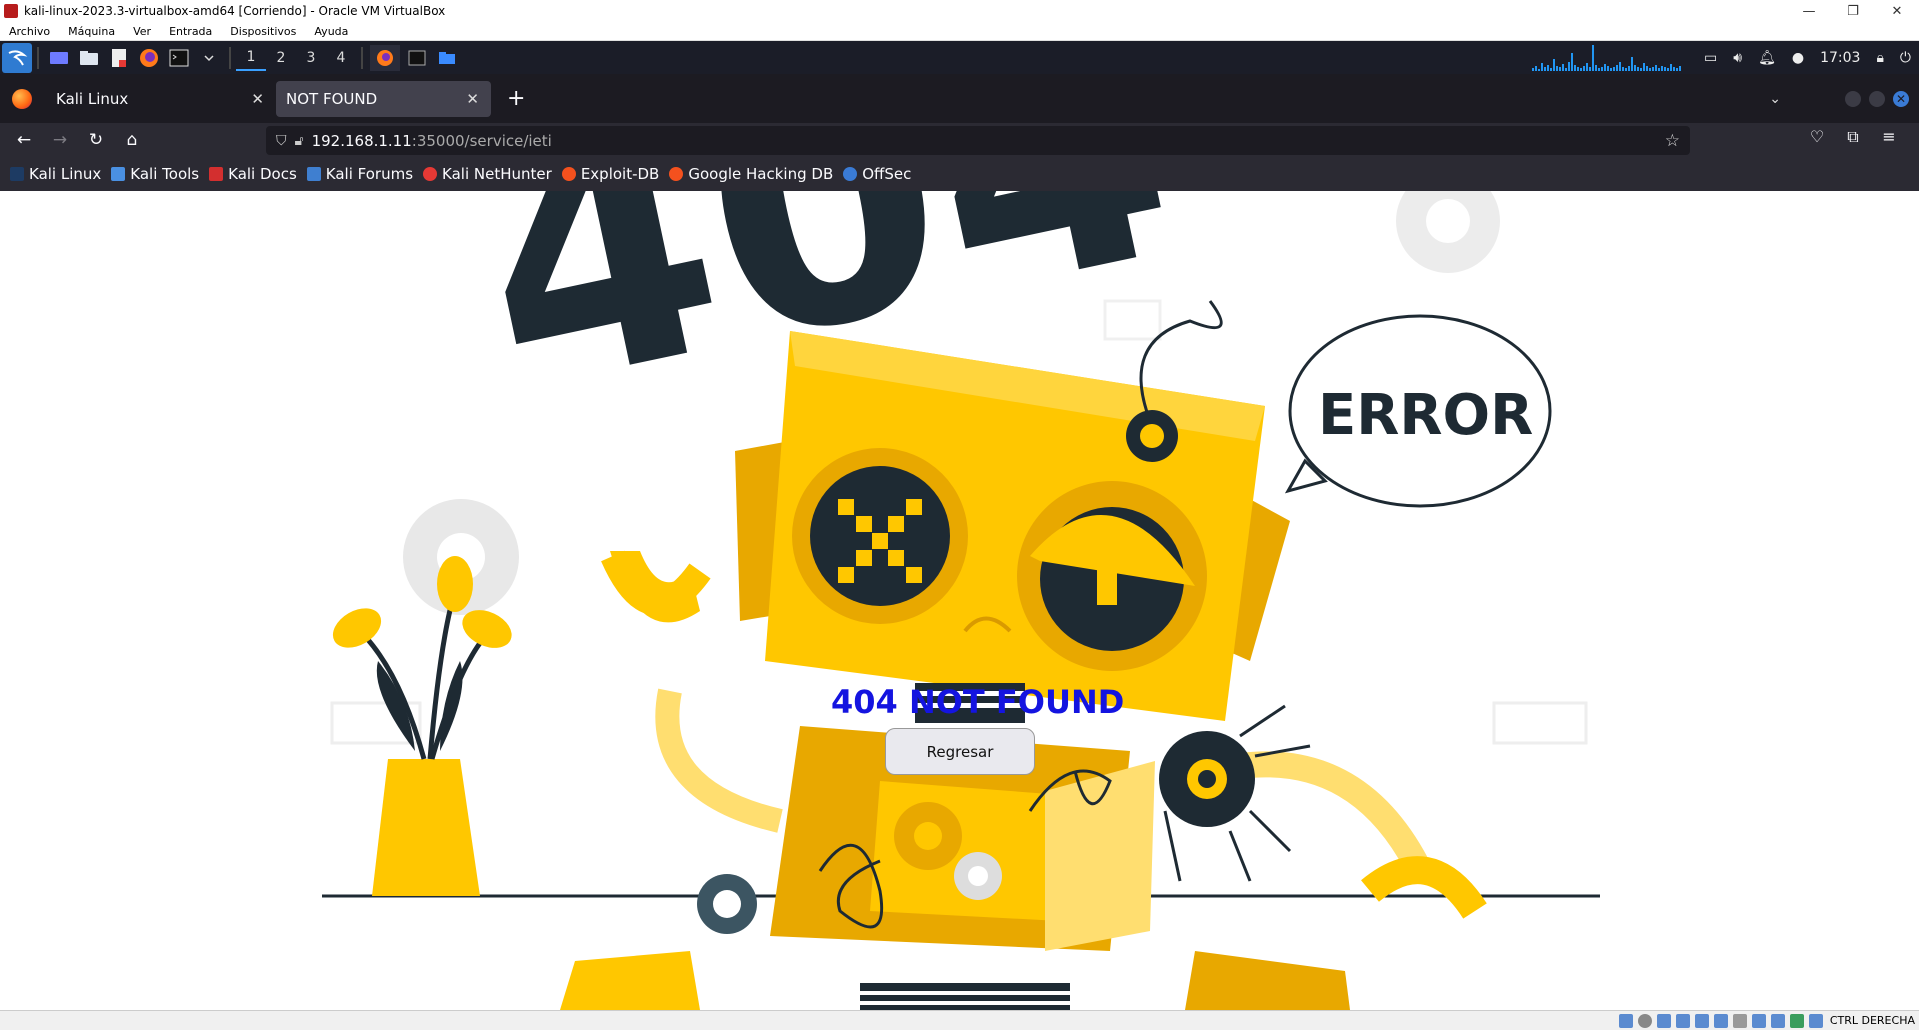 Image resolution: width=1919 pixels, height=1030 pixels. What do you see at coordinates (1737, 58) in the screenshot?
I see `volume-icon: 🔊︎` at bounding box center [1737, 58].